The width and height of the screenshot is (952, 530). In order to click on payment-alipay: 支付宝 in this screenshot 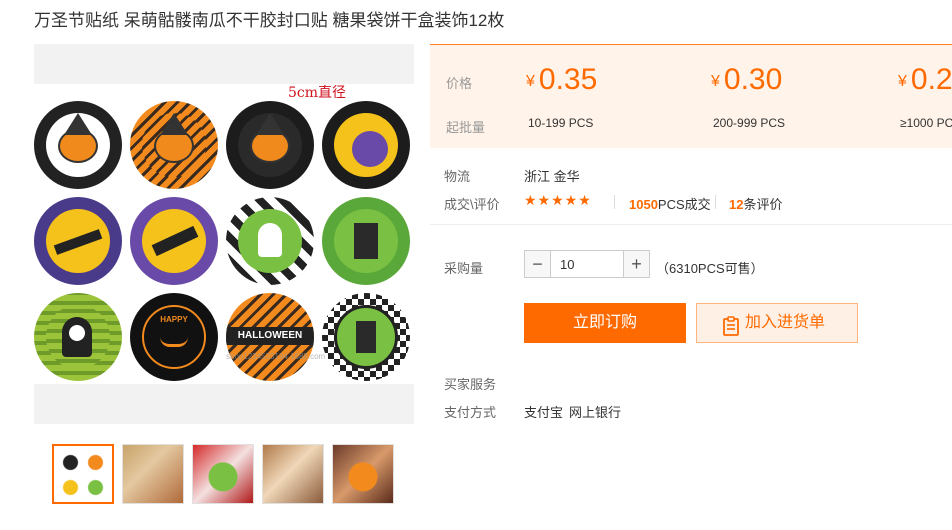, I will do `click(544, 412)`.